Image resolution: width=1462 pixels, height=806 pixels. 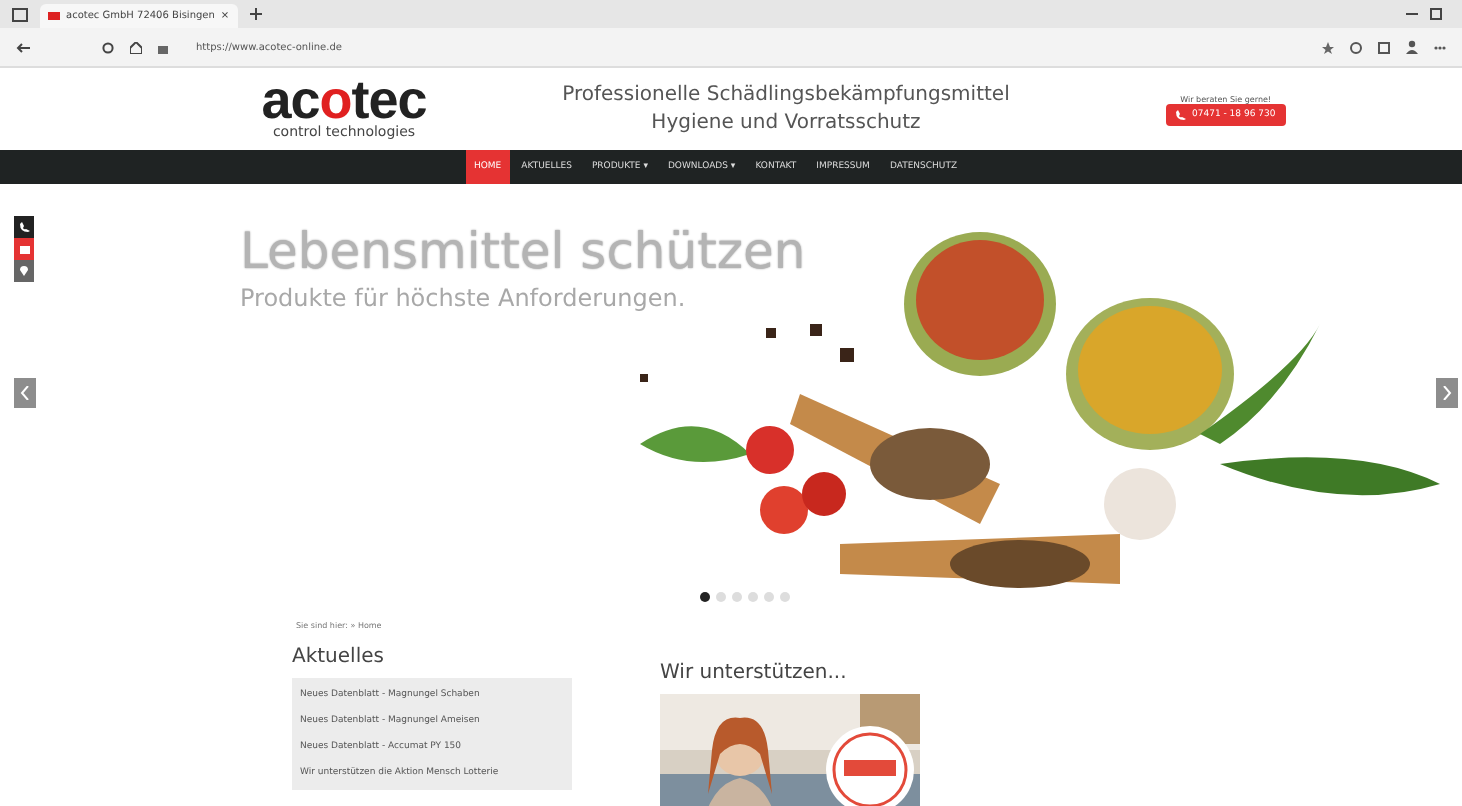 I want to click on collections-icon, so click(x=1384, y=47).